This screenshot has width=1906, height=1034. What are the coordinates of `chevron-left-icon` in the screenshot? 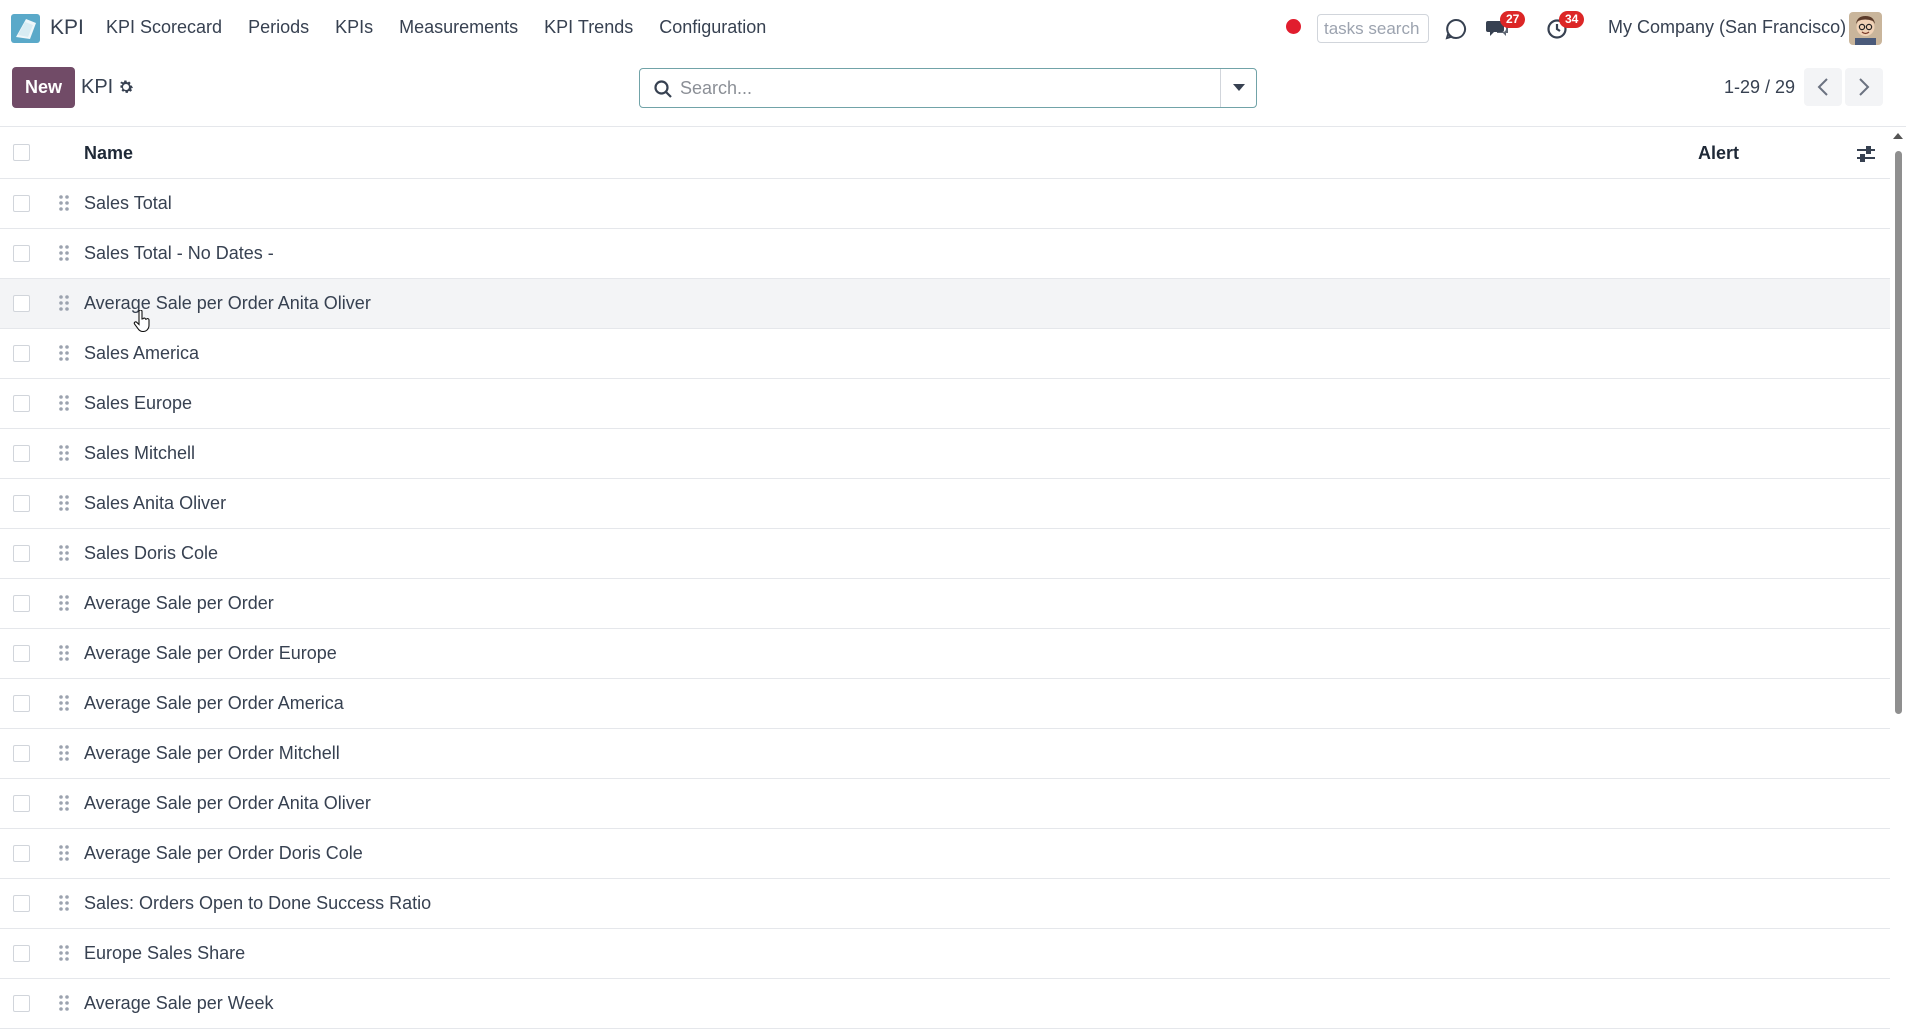 It's located at (1822, 87).